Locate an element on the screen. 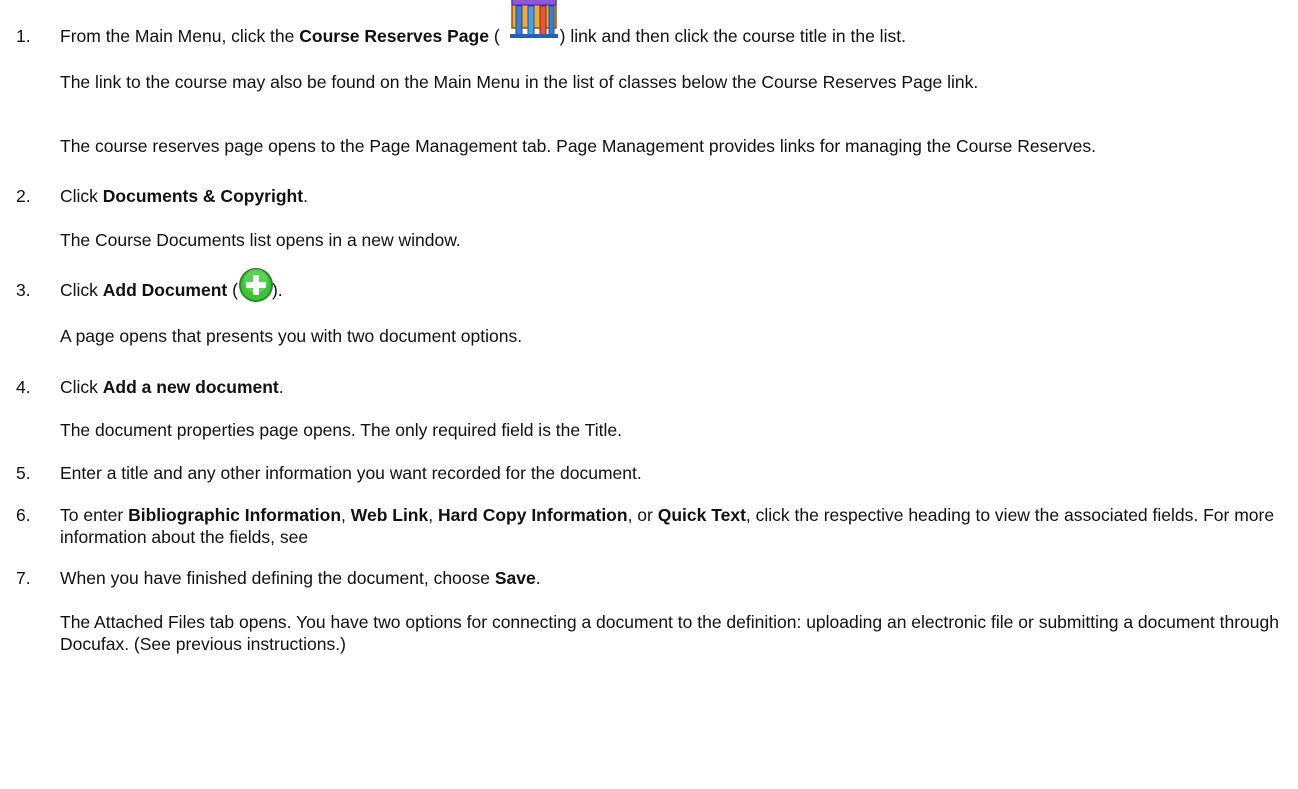 This screenshot has width=1298, height=789. bibliographic-information-link: Bibliographic Information is located at coordinates (235, 515).